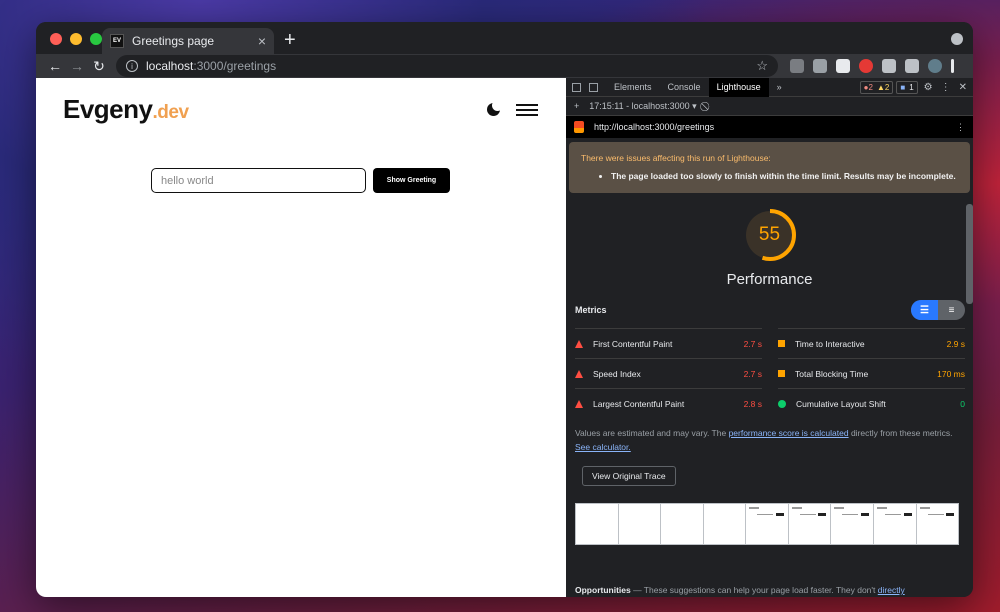  I want to click on metric-row: Total Blocking Time 170 ms, so click(871, 373).